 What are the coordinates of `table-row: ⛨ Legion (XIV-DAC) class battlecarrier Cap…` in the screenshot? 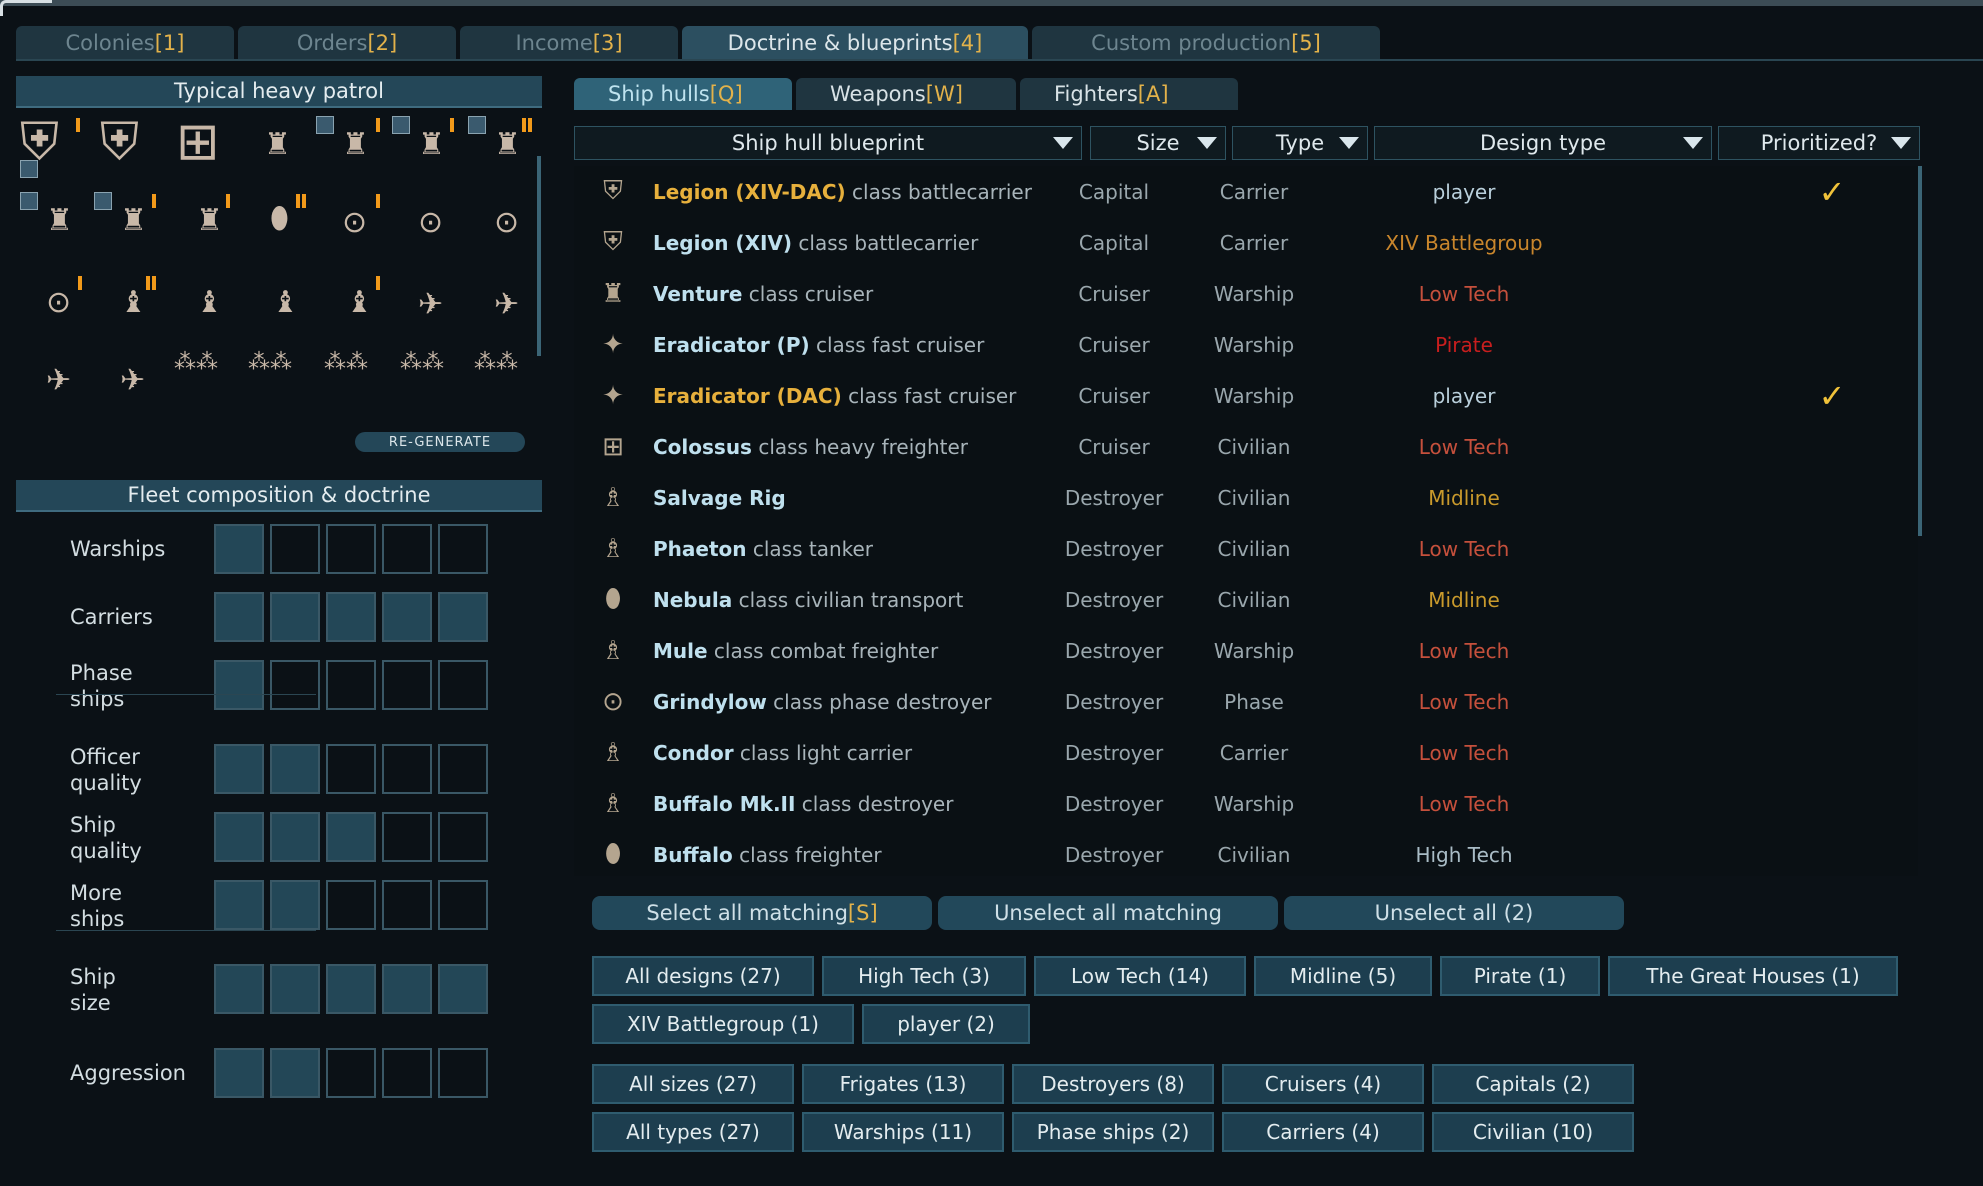 It's located at (1246, 191).